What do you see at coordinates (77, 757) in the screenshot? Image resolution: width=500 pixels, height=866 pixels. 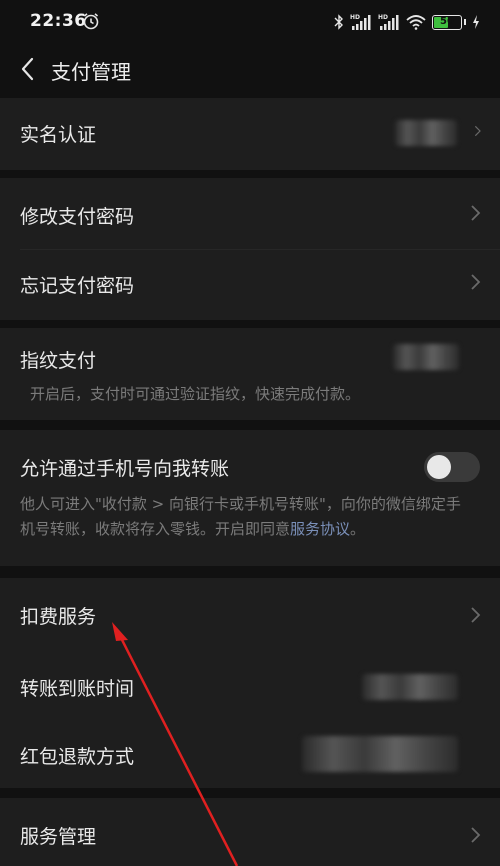 I see `row-label: 红包退款方式` at bounding box center [77, 757].